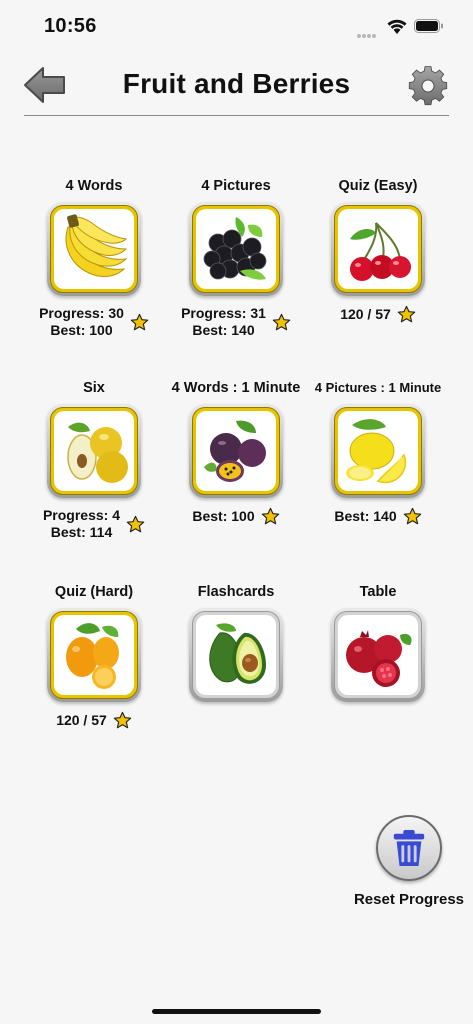 This screenshot has height=1024, width=473. I want to click on game-title: Quiz (Easy), so click(378, 186).